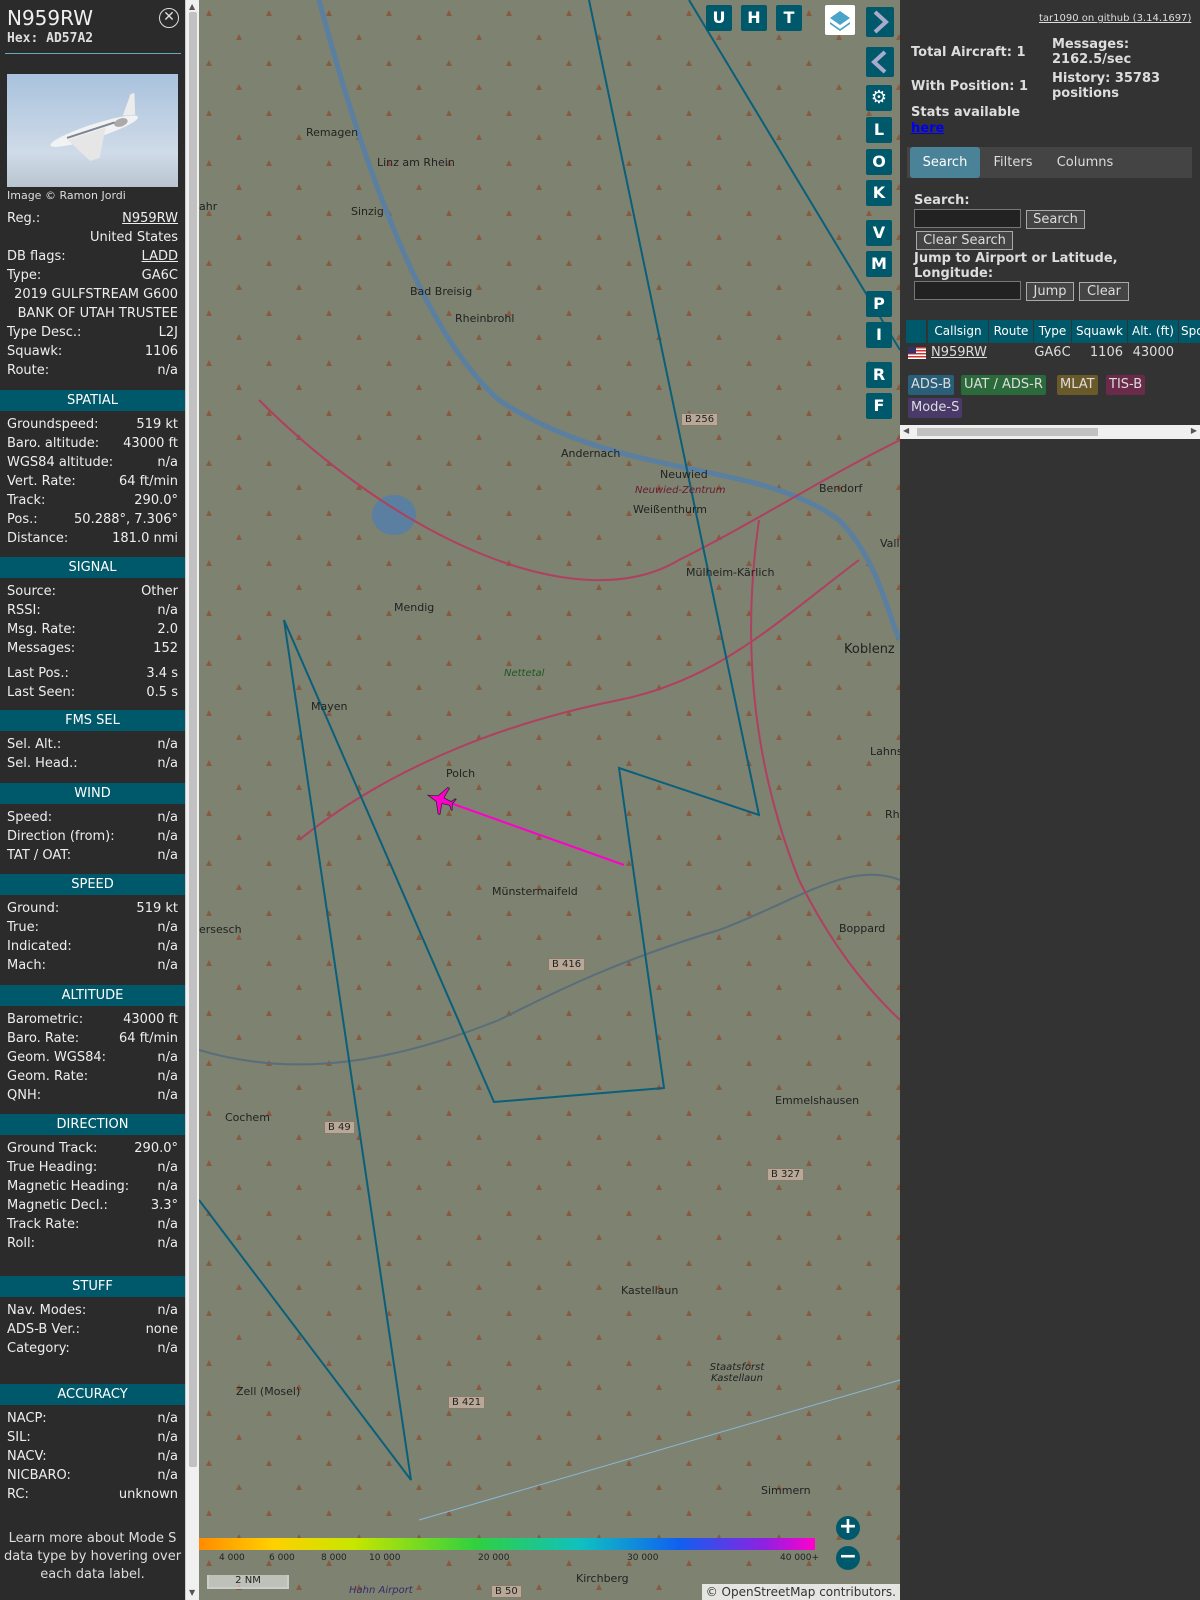 This screenshot has height=1600, width=1200. What do you see at coordinates (52, 1148) in the screenshot?
I see `detail-label: Ground Track:` at bounding box center [52, 1148].